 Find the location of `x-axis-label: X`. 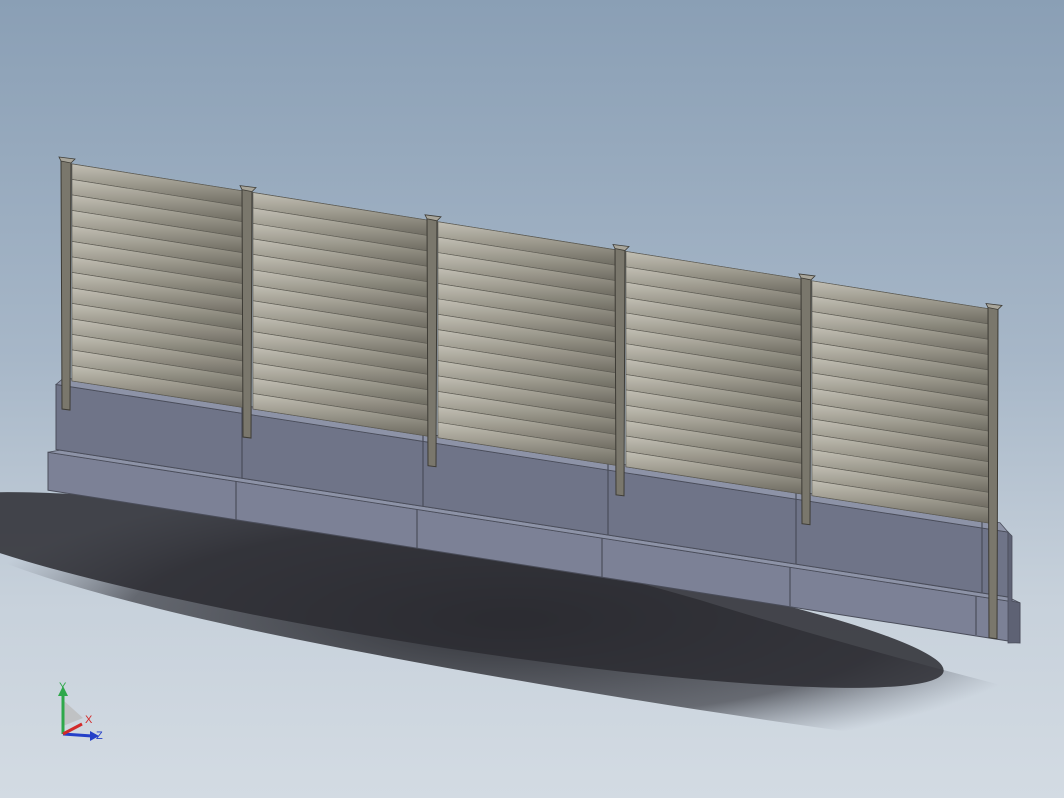

x-axis-label: X is located at coordinates (89, 720).